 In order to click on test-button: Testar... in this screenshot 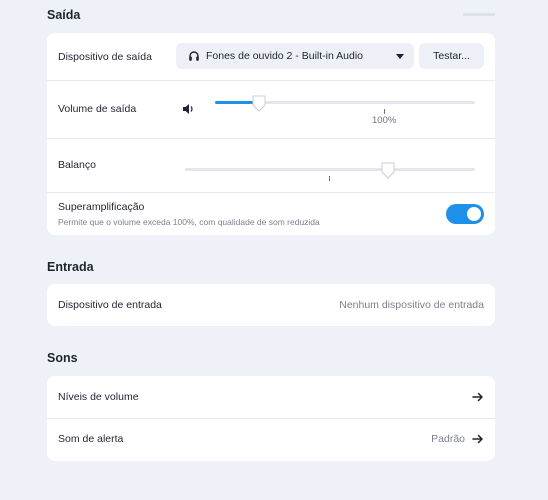, I will do `click(451, 56)`.